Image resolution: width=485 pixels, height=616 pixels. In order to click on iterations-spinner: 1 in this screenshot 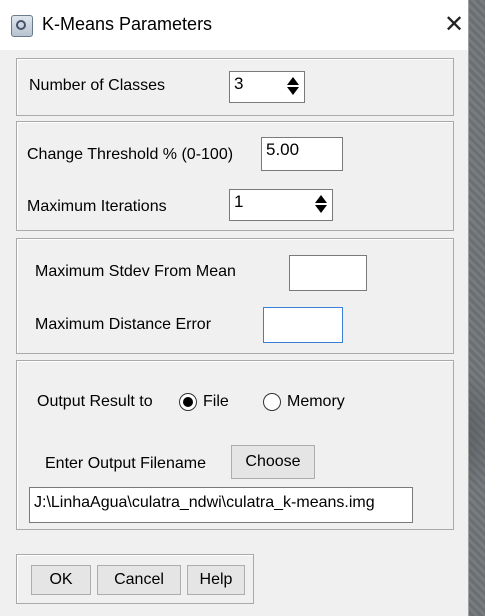, I will do `click(281, 205)`.